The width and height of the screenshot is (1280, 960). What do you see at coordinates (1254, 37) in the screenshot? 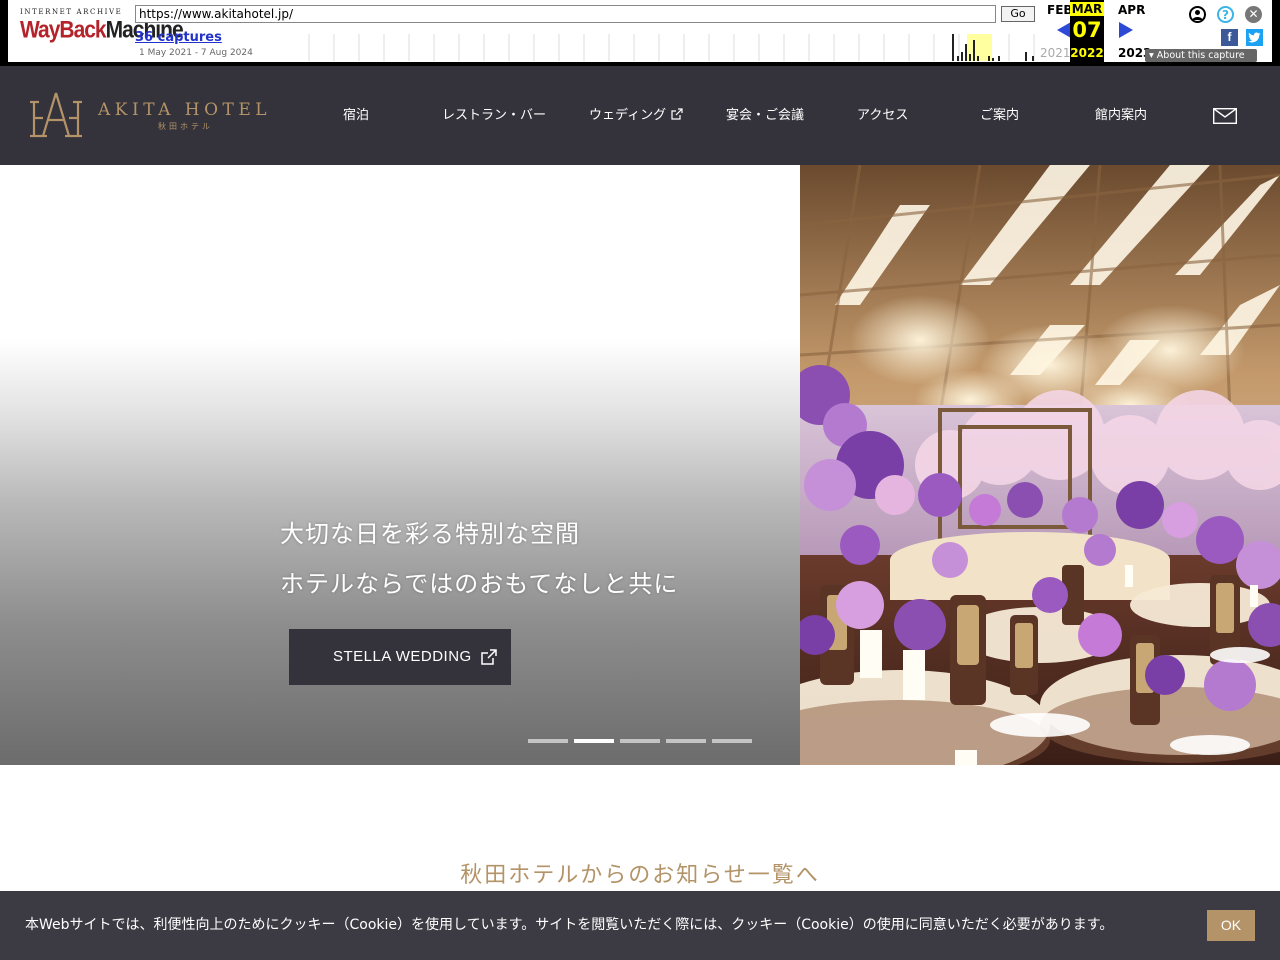
I see `twitter-icon` at bounding box center [1254, 37].